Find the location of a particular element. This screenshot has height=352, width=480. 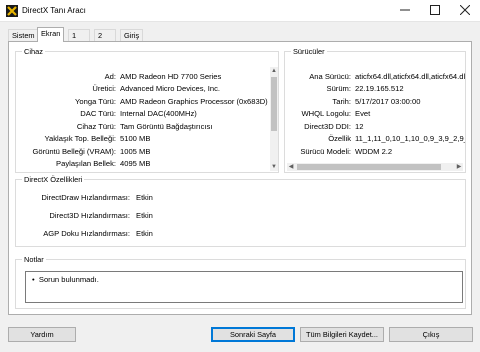

notes-item-text: Sorun bulunmadı. is located at coordinates (68, 279).